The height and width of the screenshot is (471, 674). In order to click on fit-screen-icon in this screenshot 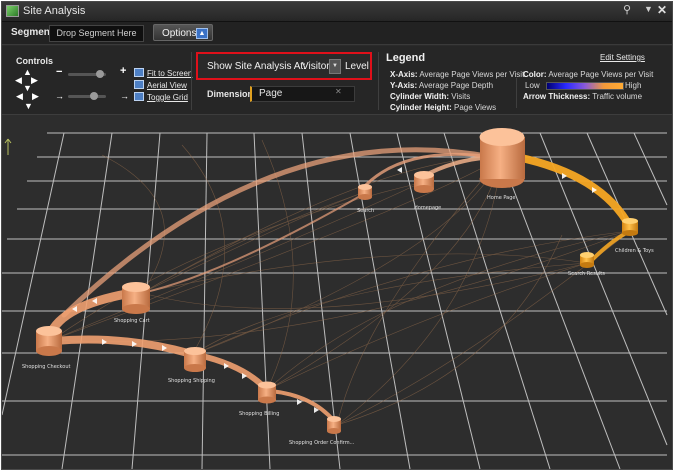, I will do `click(139, 72)`.